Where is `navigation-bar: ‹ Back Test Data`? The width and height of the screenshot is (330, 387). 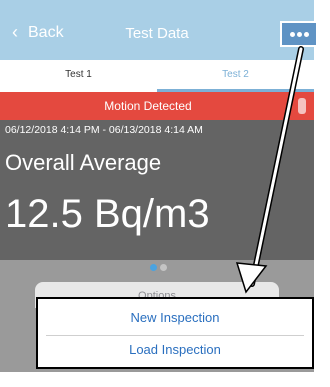
navigation-bar: ‹ Back Test Data is located at coordinates (157, 30).